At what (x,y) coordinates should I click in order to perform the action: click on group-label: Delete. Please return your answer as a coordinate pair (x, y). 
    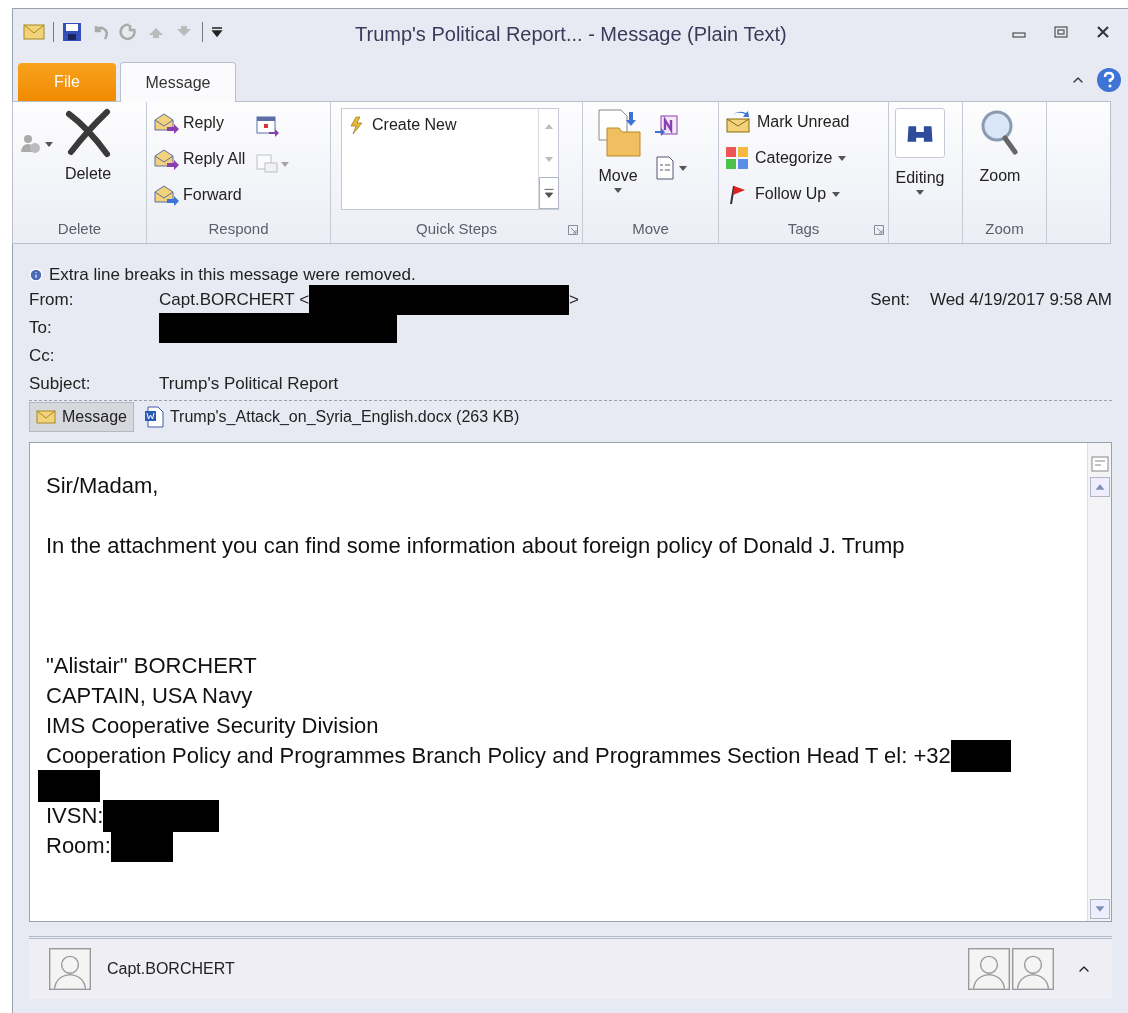
    Looking at the image, I should click on (79, 228).